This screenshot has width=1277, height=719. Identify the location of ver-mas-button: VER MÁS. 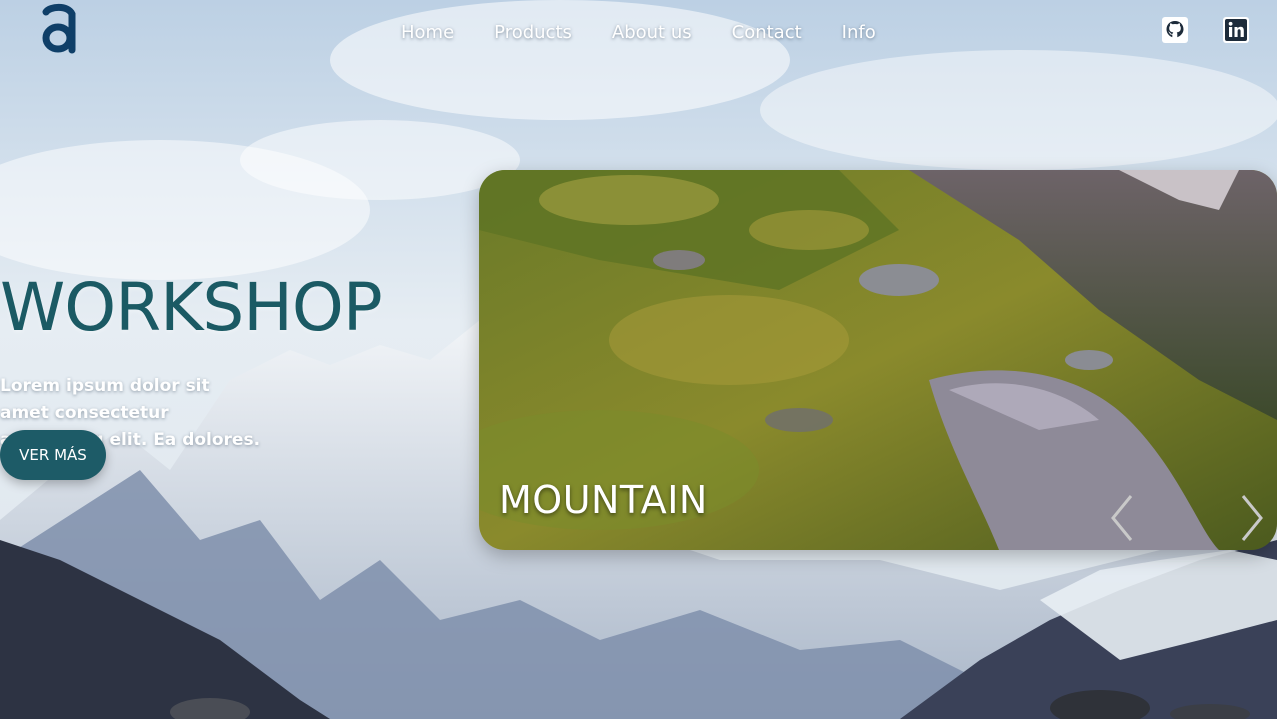
(53, 455).